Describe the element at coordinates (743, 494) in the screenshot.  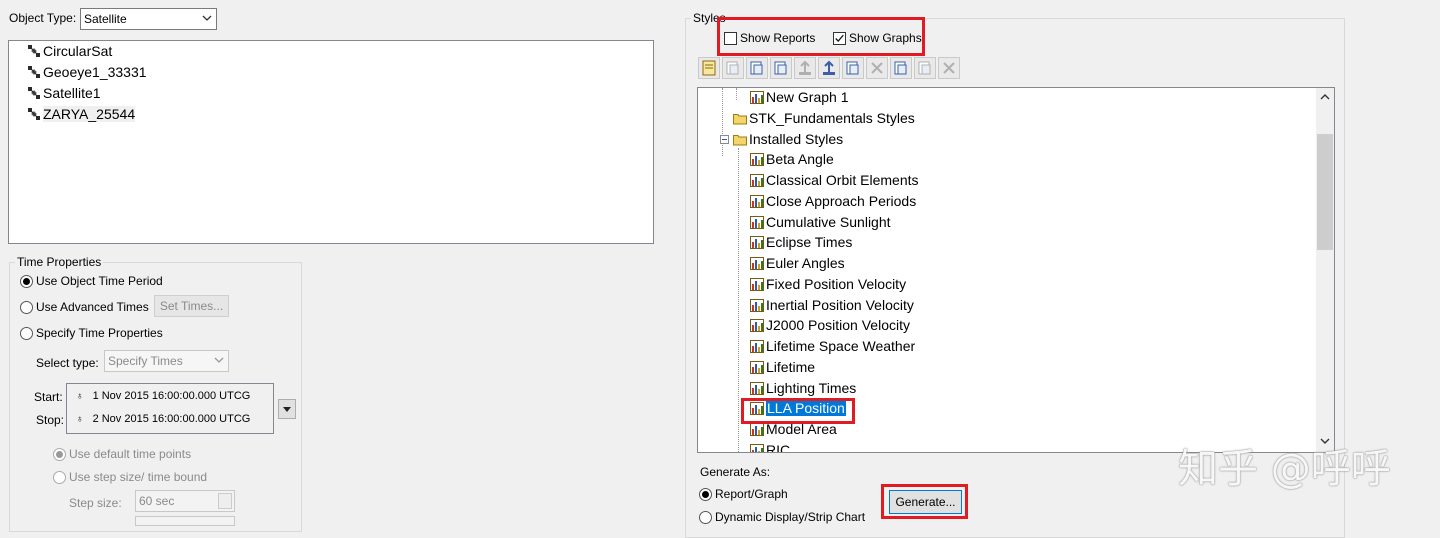
I see `report-graph-option: Report/Graph` at that location.